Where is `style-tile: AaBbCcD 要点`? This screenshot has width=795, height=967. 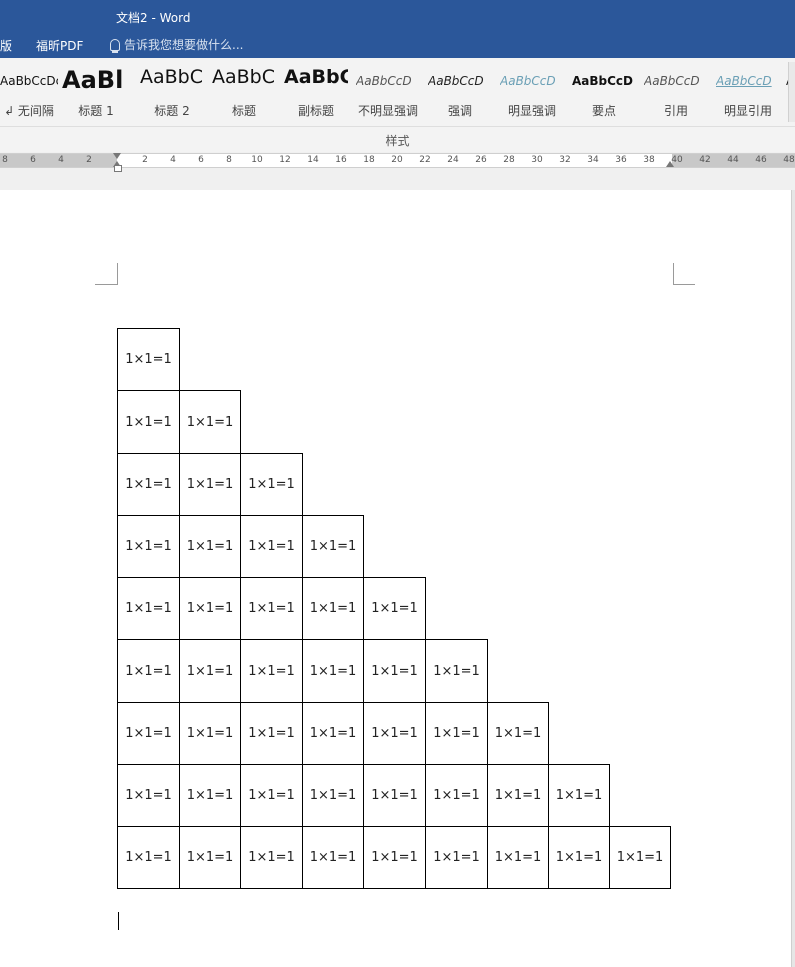 style-tile: AaBbCcD 要点 is located at coordinates (604, 90).